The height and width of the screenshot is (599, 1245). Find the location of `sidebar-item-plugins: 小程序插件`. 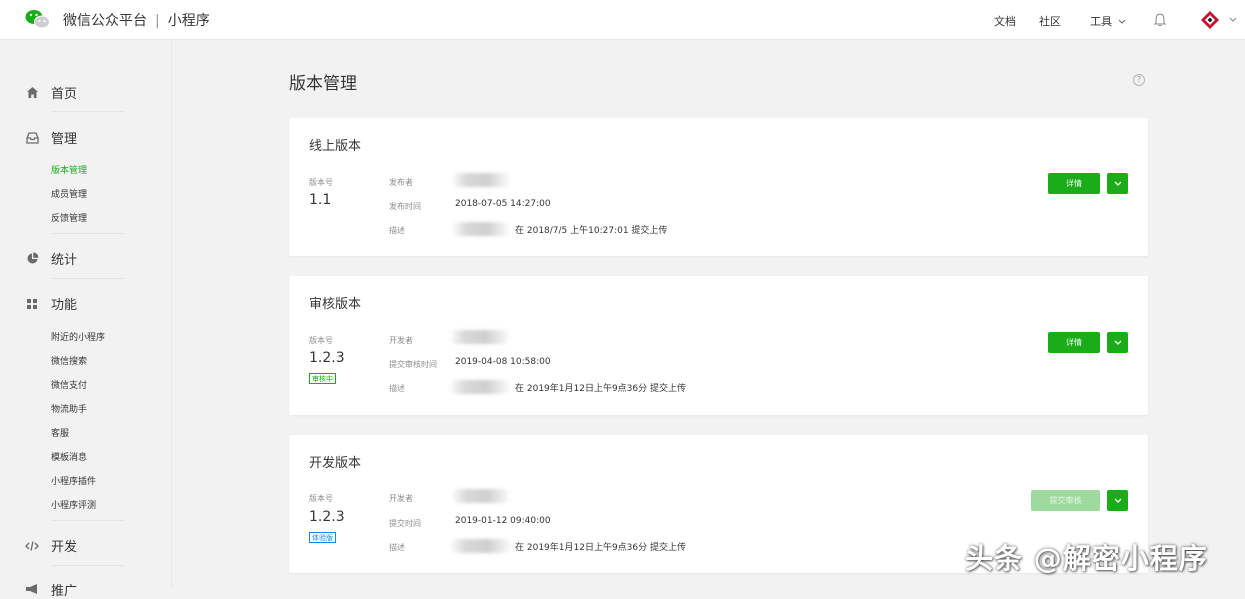

sidebar-item-plugins: 小程序插件 is located at coordinates (73, 480).